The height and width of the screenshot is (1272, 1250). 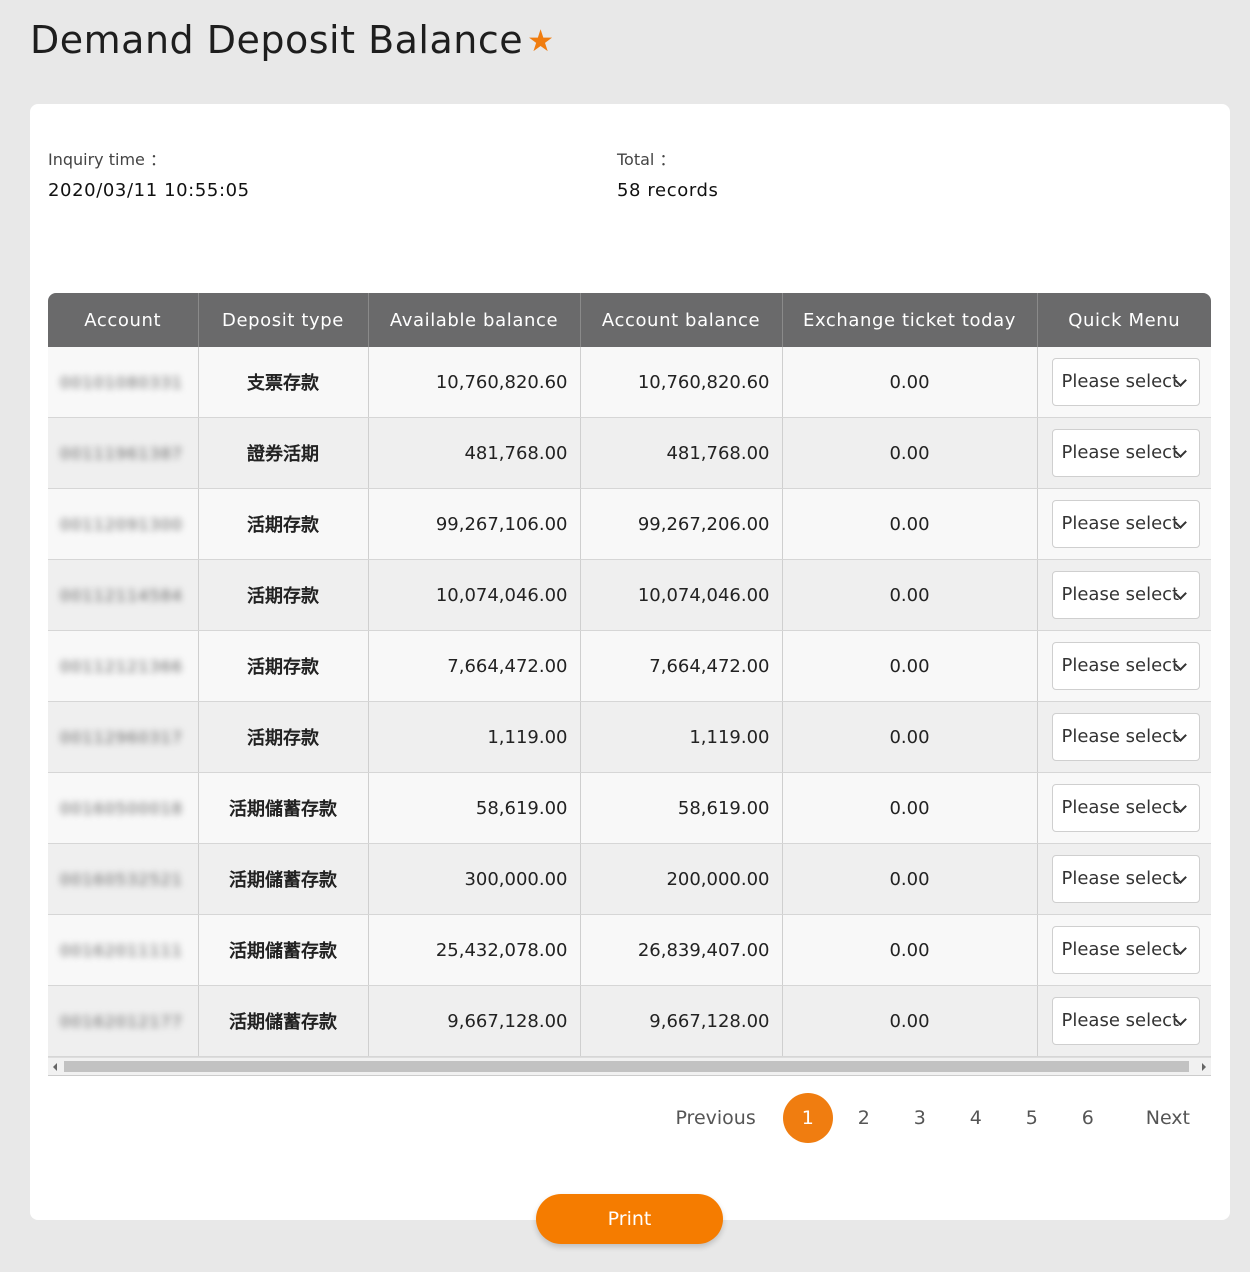 What do you see at coordinates (282, 320) in the screenshot?
I see `column-header-deposit-type: Deposit type` at bounding box center [282, 320].